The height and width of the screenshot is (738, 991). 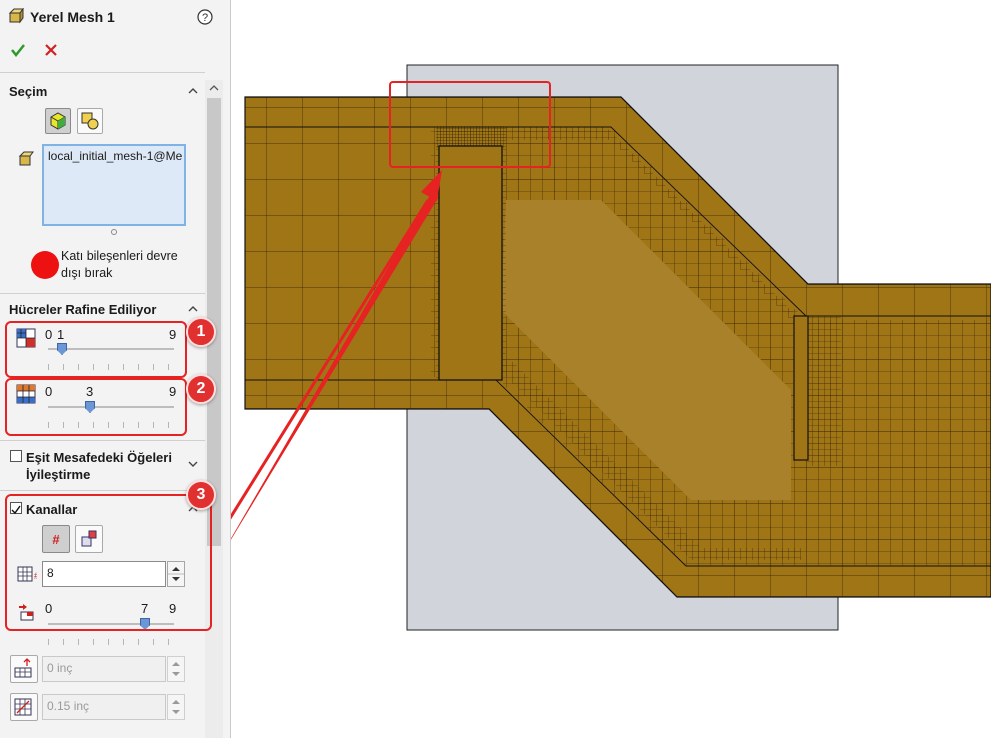 What do you see at coordinates (115, 156) in the screenshot?
I see `list-item: local_initial_mesh-1@Me` at bounding box center [115, 156].